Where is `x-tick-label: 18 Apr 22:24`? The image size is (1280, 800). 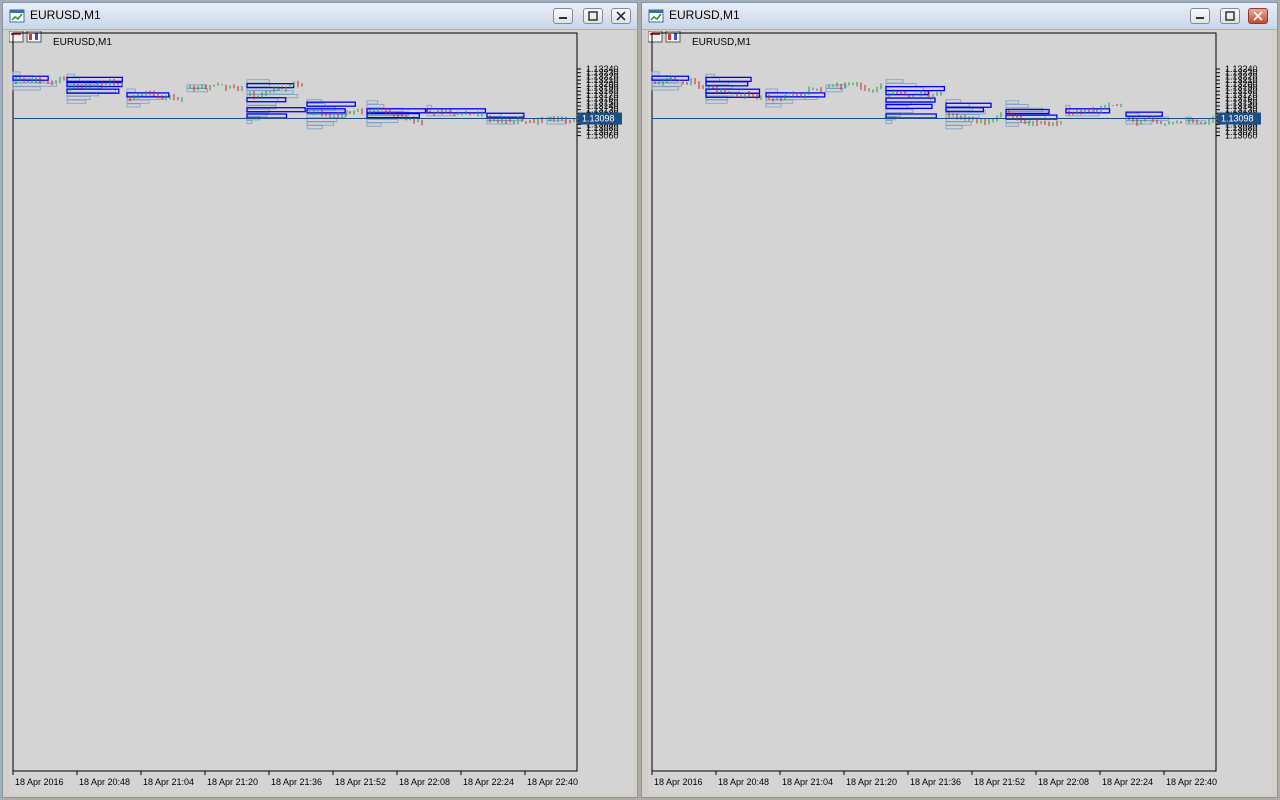
x-tick-label: 18 Apr 22:24 is located at coordinates (1127, 782).